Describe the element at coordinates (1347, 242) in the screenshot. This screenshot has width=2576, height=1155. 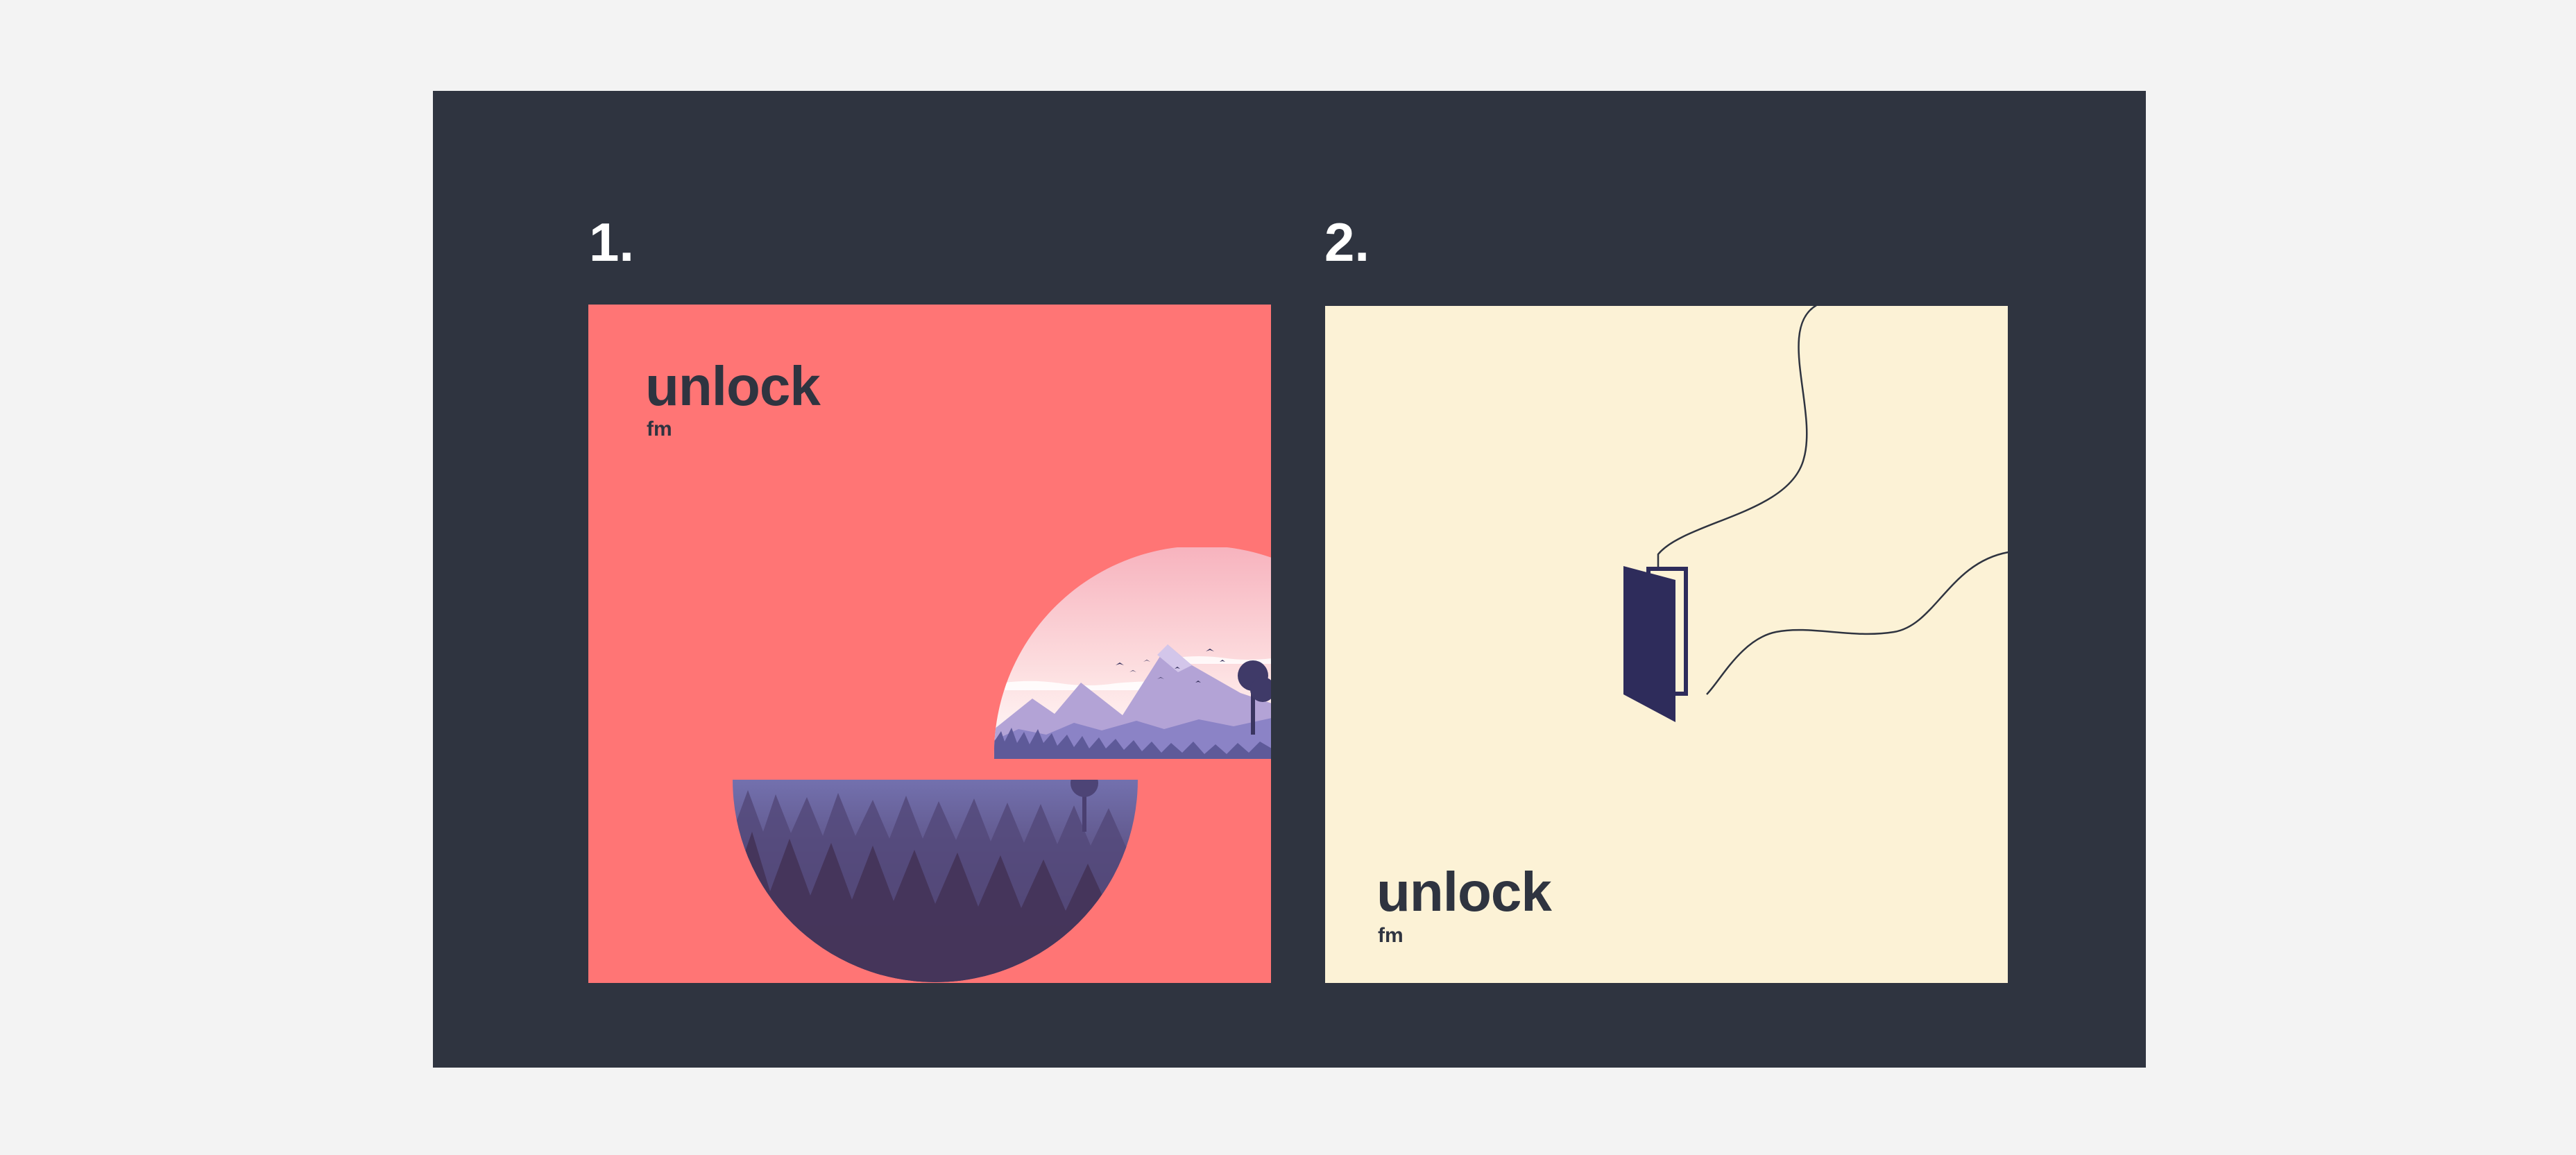
I see `option-number-2: 2.` at that location.